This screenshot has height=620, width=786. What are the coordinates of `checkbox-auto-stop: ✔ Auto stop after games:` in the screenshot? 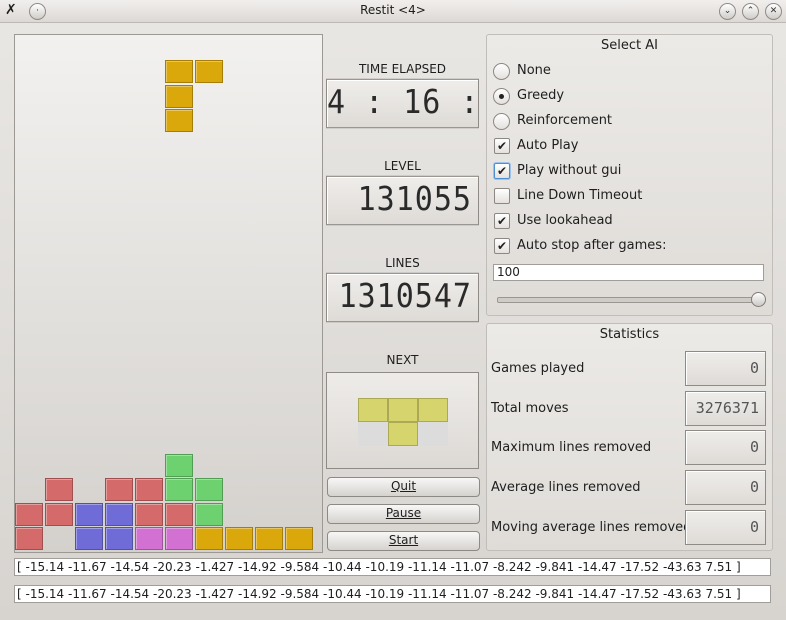 It's located at (580, 246).